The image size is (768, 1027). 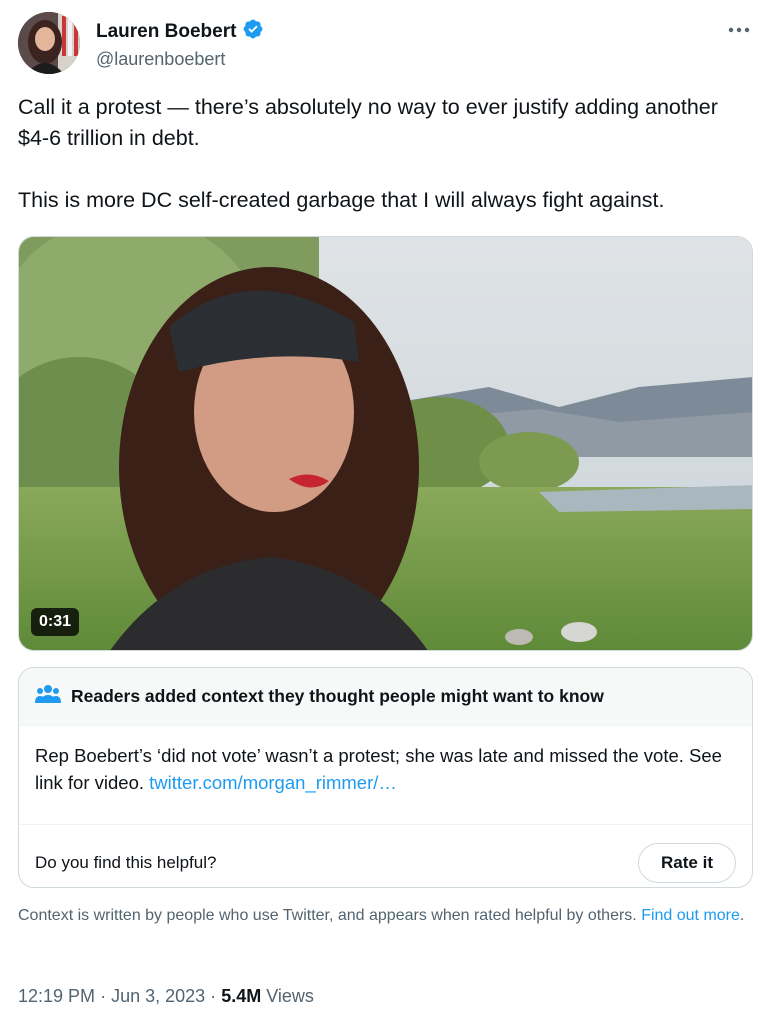 I want to click on views-count: 5.4M, so click(x=241, y=996).